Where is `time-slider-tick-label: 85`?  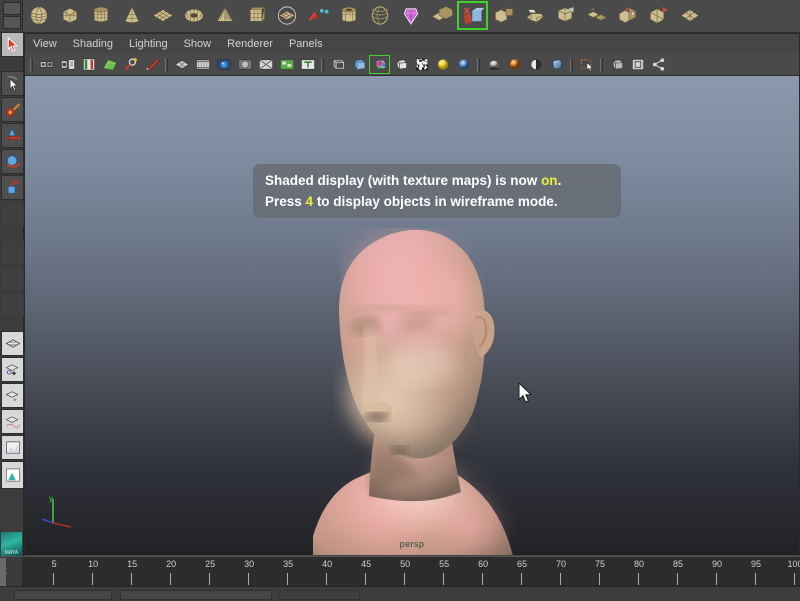 time-slider-tick-label: 85 is located at coordinates (678, 564).